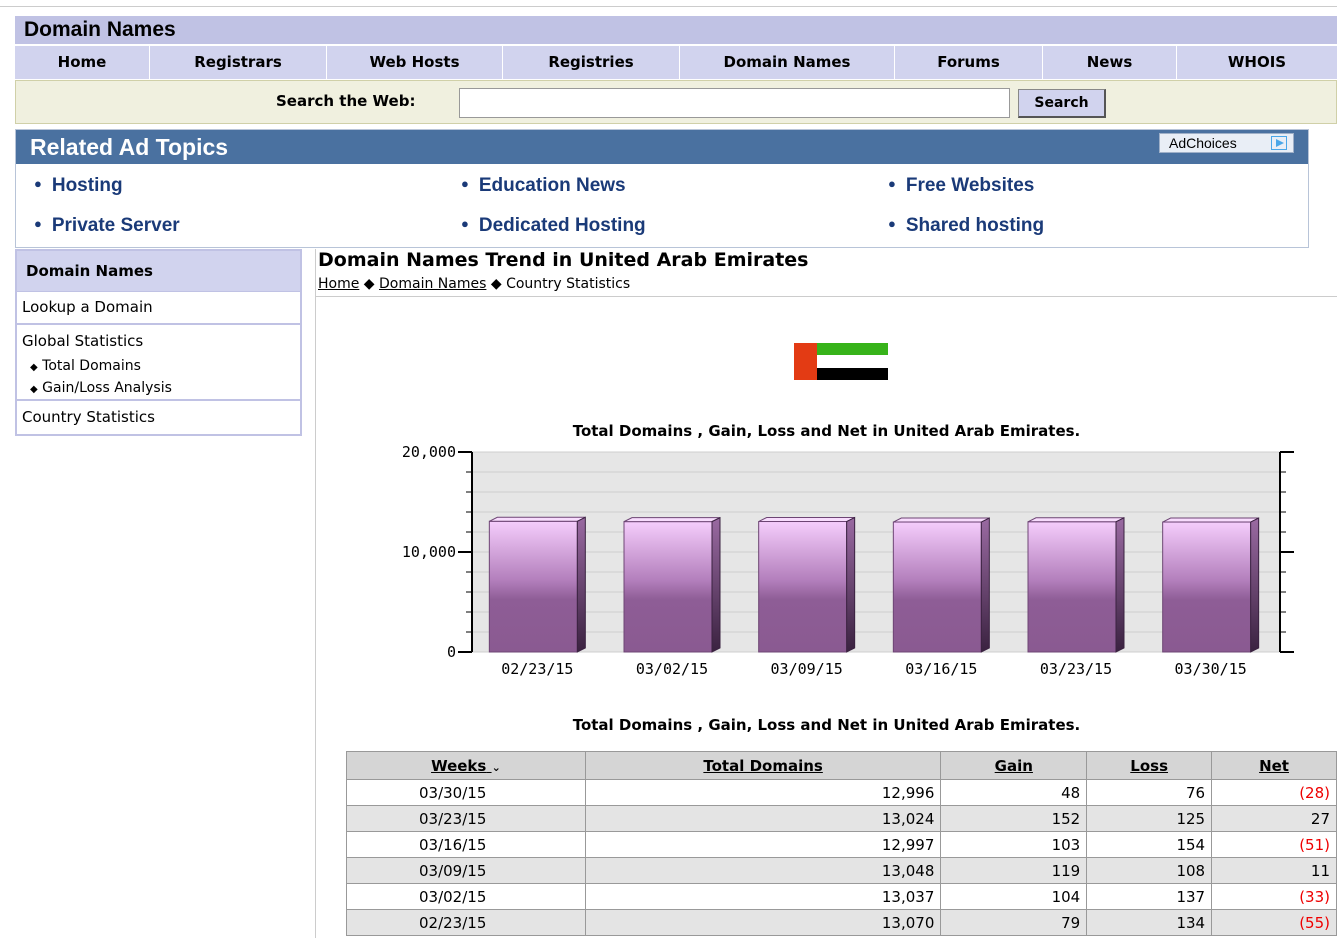 This screenshot has height=938, width=1337. I want to click on breadcrumb: Home ◆ Domain Names ◆ Country Statistics, so click(474, 284).